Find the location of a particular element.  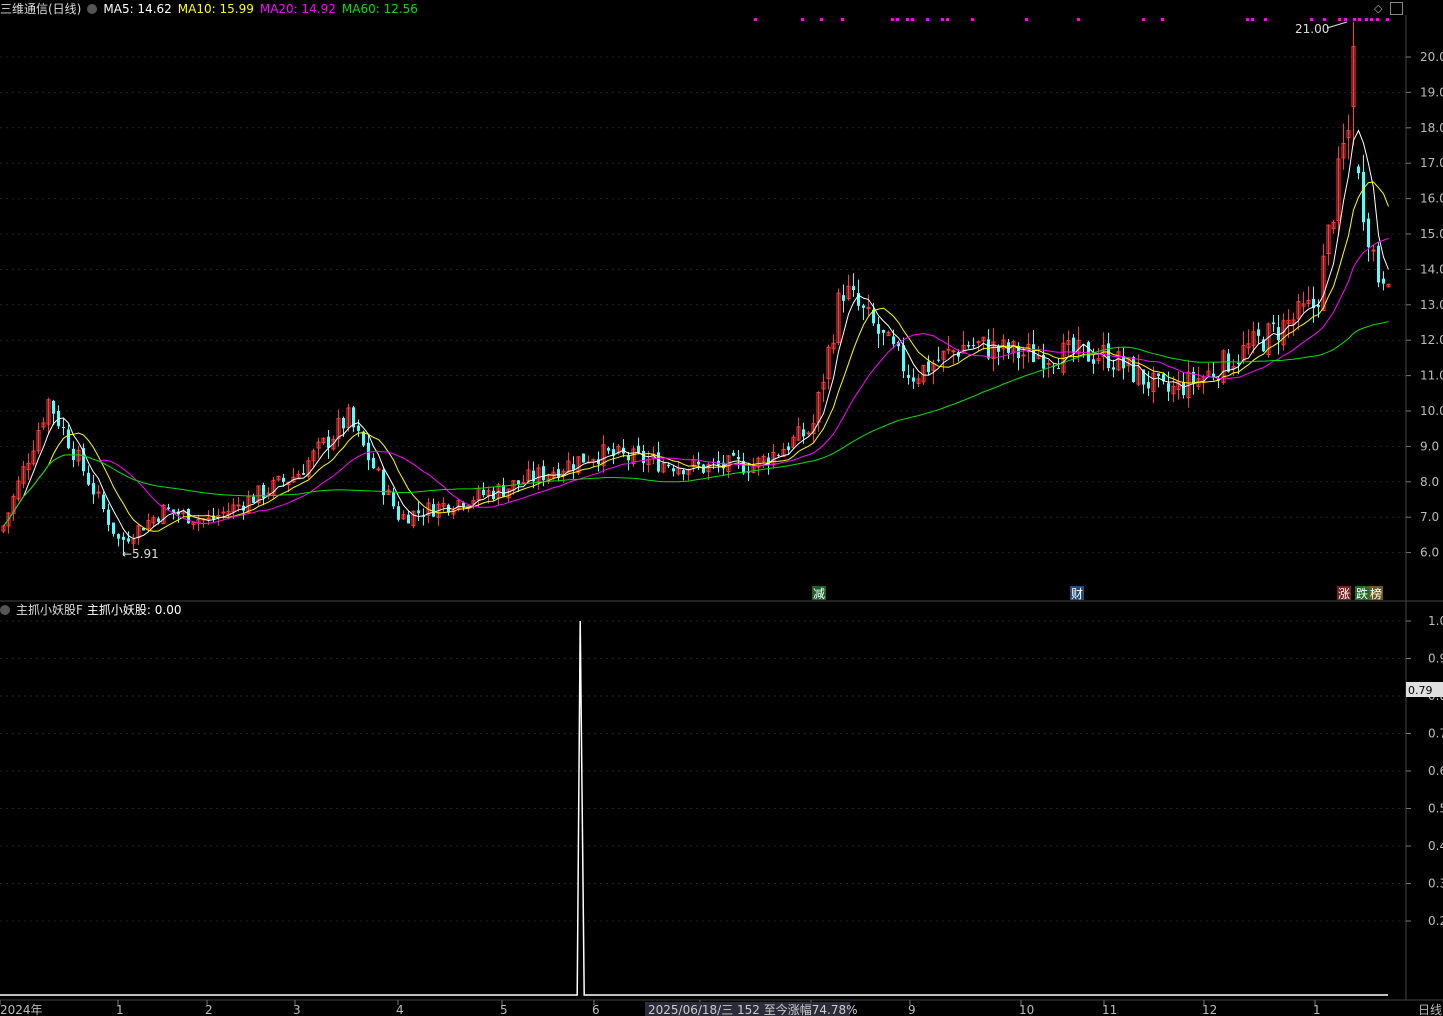

high-price-label: 21.00 is located at coordinates (1312, 29).